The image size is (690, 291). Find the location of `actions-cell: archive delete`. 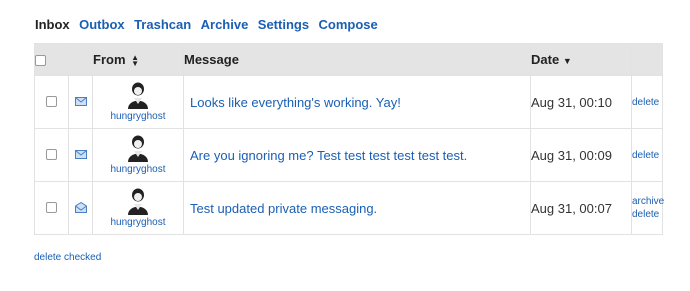

actions-cell: archive delete is located at coordinates (647, 208).